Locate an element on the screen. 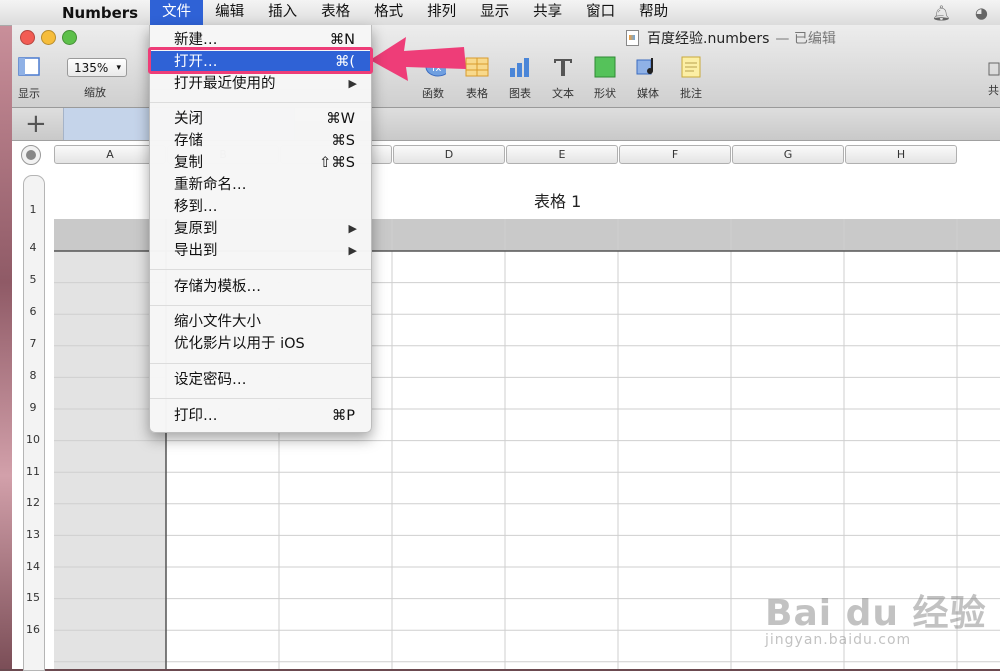 The image size is (1000, 671). menu-table: 表格 is located at coordinates (335, 12).